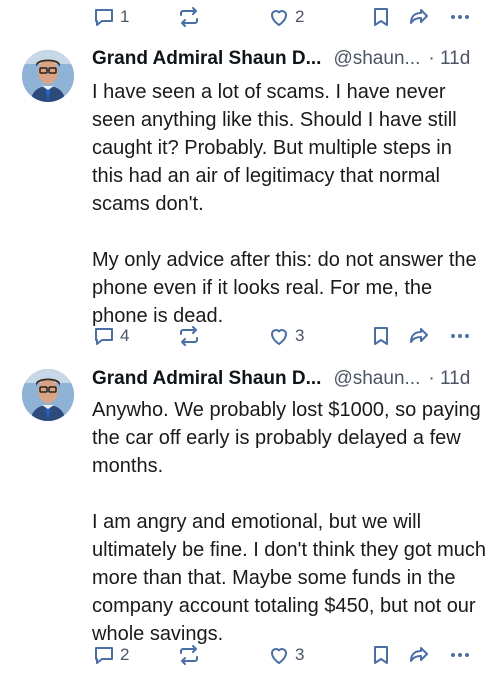 Image resolution: width=500 pixels, height=685 pixels. Describe the element at coordinates (125, 654) in the screenshot. I see `reply-count: 2` at that location.